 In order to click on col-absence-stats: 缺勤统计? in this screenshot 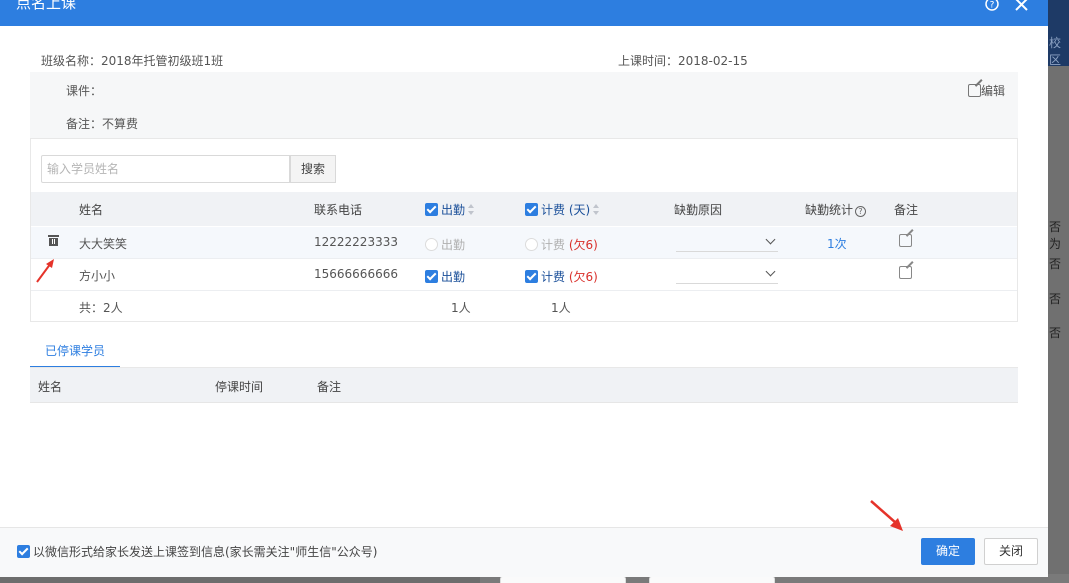, I will do `click(836, 209)`.